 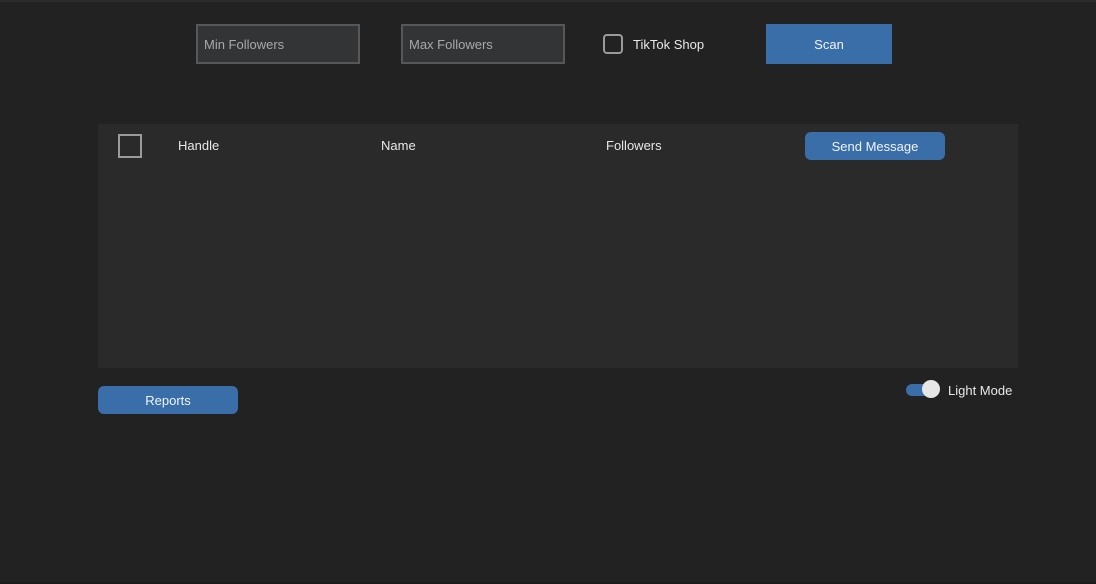 I want to click on toggle-knob-icon, so click(x=931, y=389).